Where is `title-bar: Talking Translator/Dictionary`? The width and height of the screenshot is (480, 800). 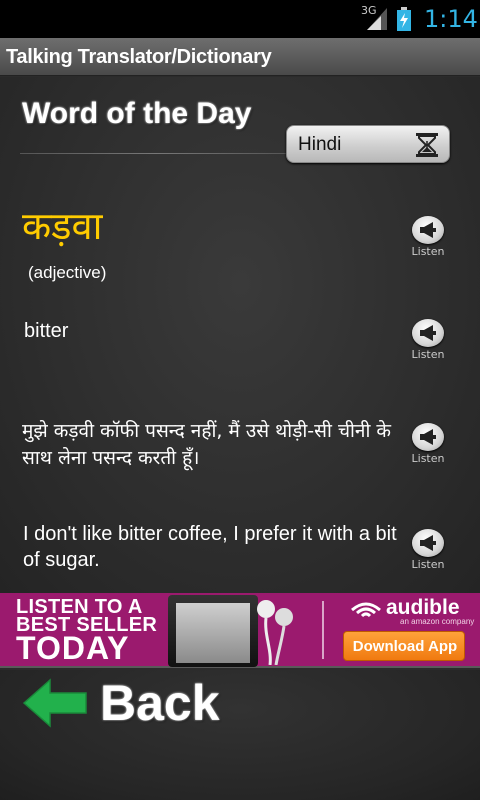 title-bar: Talking Translator/Dictionary is located at coordinates (240, 57).